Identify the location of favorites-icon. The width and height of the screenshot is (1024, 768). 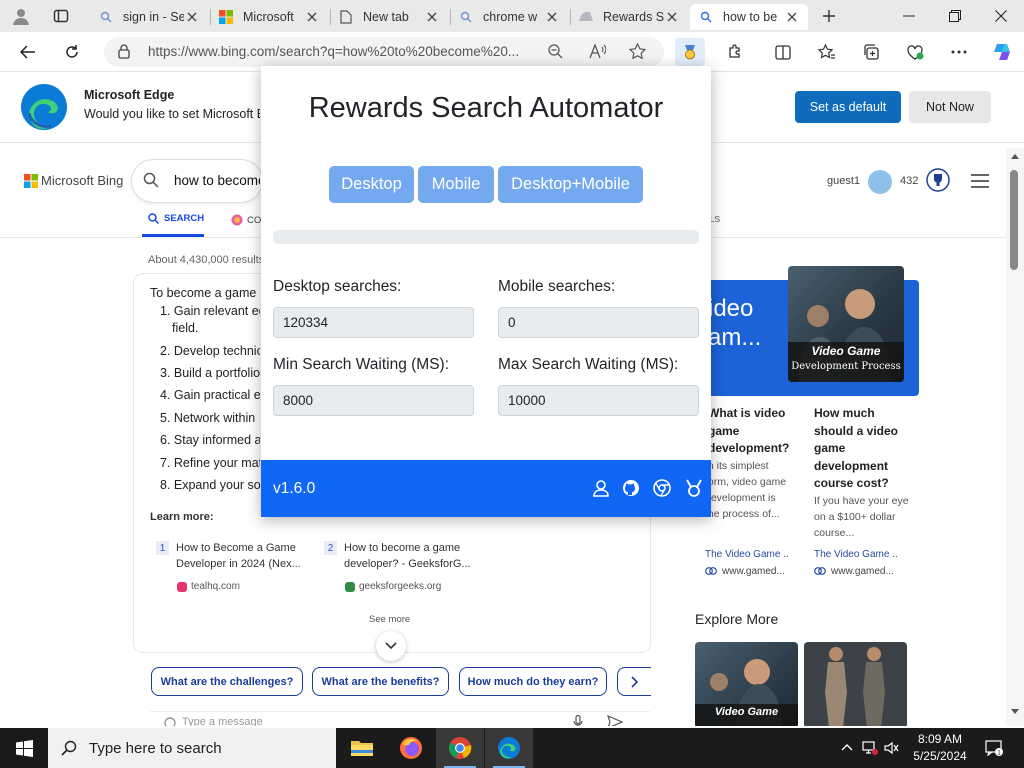
(827, 52).